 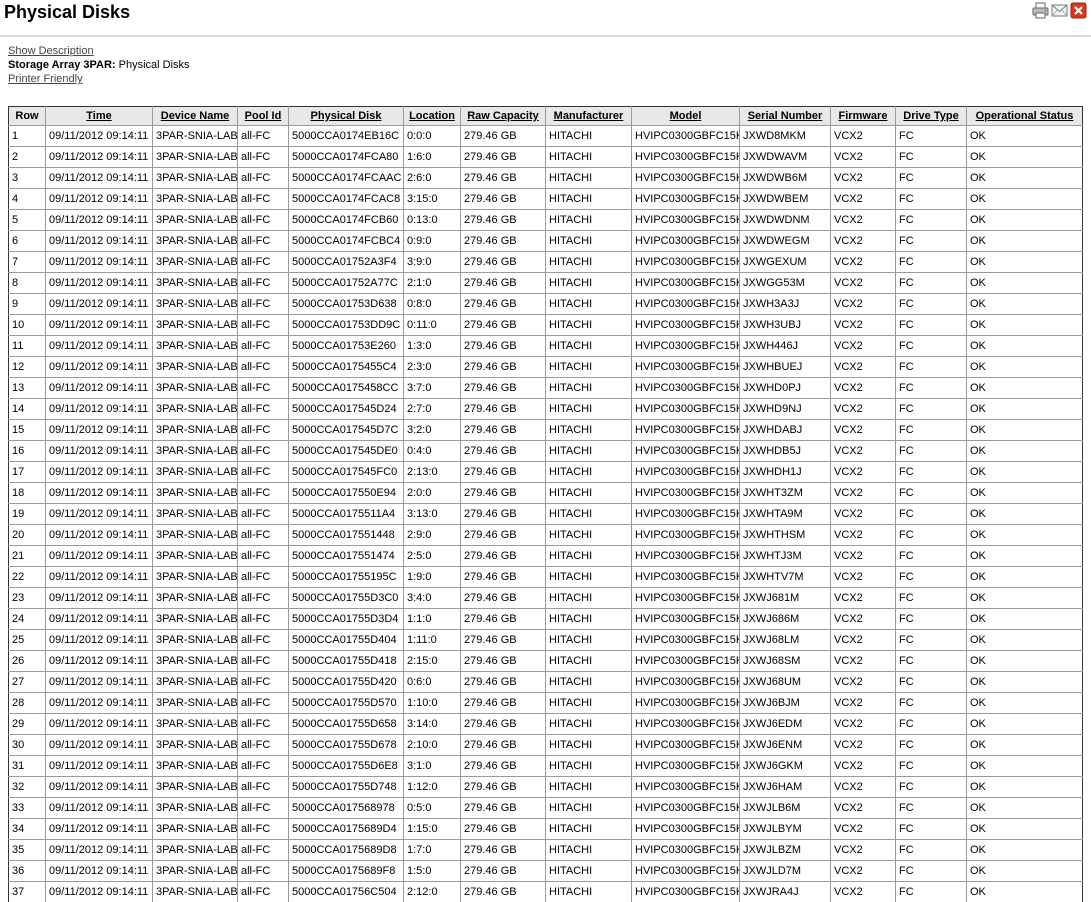 I want to click on cell-physical-disk: 5000CCA01755D418, so click(x=346, y=661).